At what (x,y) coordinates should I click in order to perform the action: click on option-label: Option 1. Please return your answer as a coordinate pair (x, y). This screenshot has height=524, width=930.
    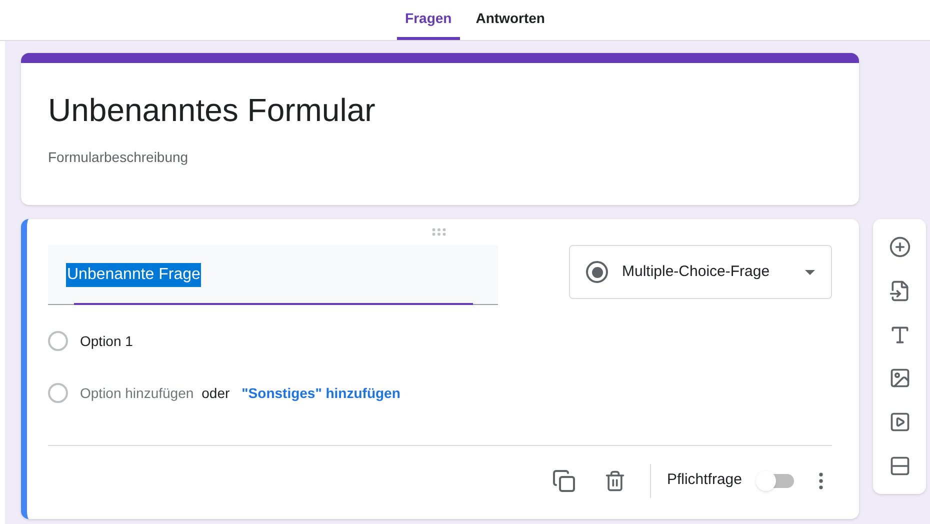
    Looking at the image, I should click on (106, 341).